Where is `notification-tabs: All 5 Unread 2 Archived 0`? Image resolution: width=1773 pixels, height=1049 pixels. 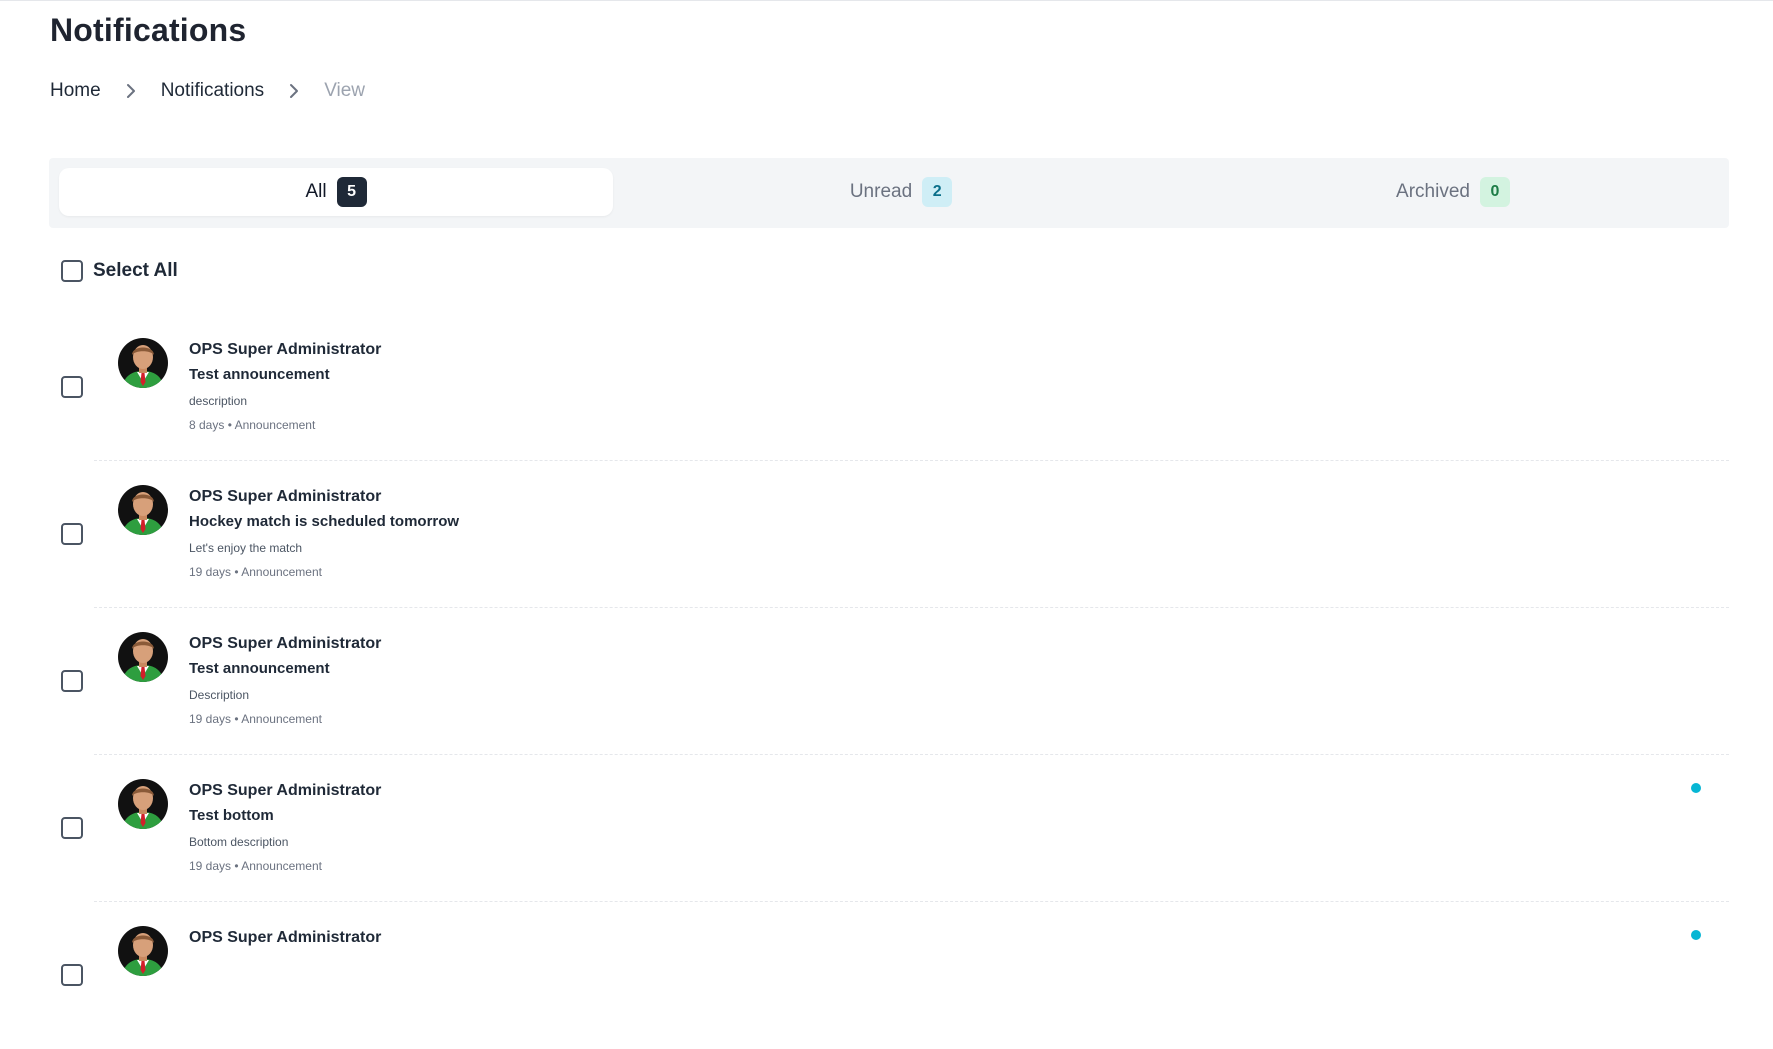
notification-tabs: All 5 Unread 2 Archived 0 is located at coordinates (889, 193).